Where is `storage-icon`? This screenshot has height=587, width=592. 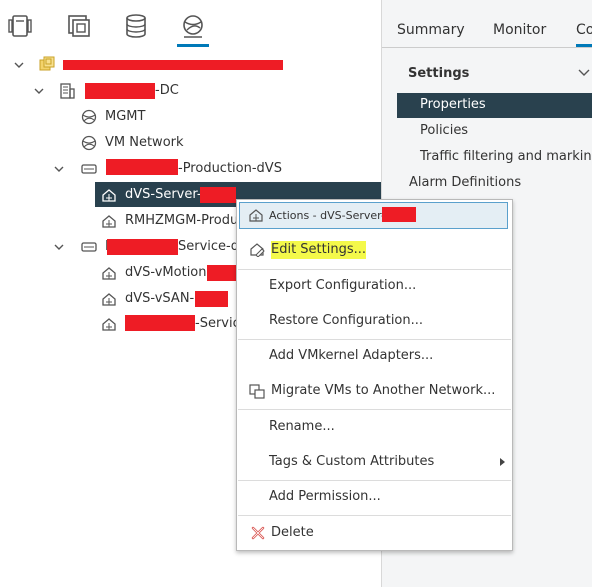 storage-icon is located at coordinates (136, 28).